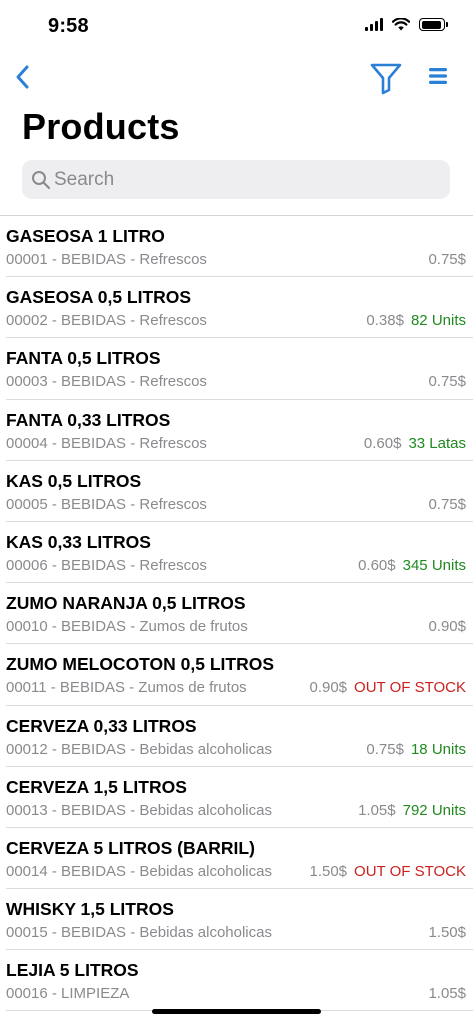  Describe the element at coordinates (126, 603) in the screenshot. I see `product-name: ZUMO NARANJA 0,5 LITROS` at that location.